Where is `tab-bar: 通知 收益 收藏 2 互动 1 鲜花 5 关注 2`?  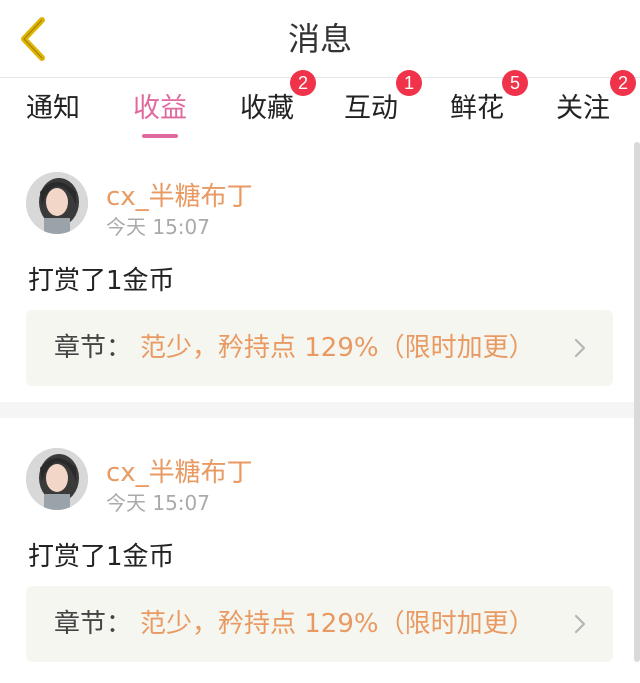 tab-bar: 通知 收益 收藏 2 互动 1 鲜花 5 关注 2 is located at coordinates (320, 106).